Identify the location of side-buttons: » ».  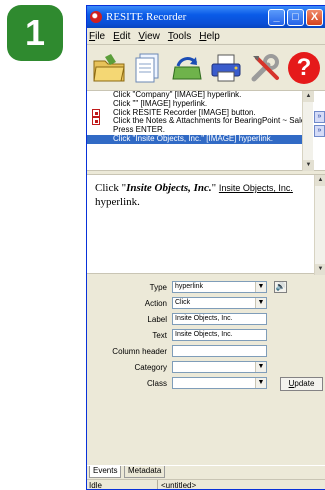
(319, 125).